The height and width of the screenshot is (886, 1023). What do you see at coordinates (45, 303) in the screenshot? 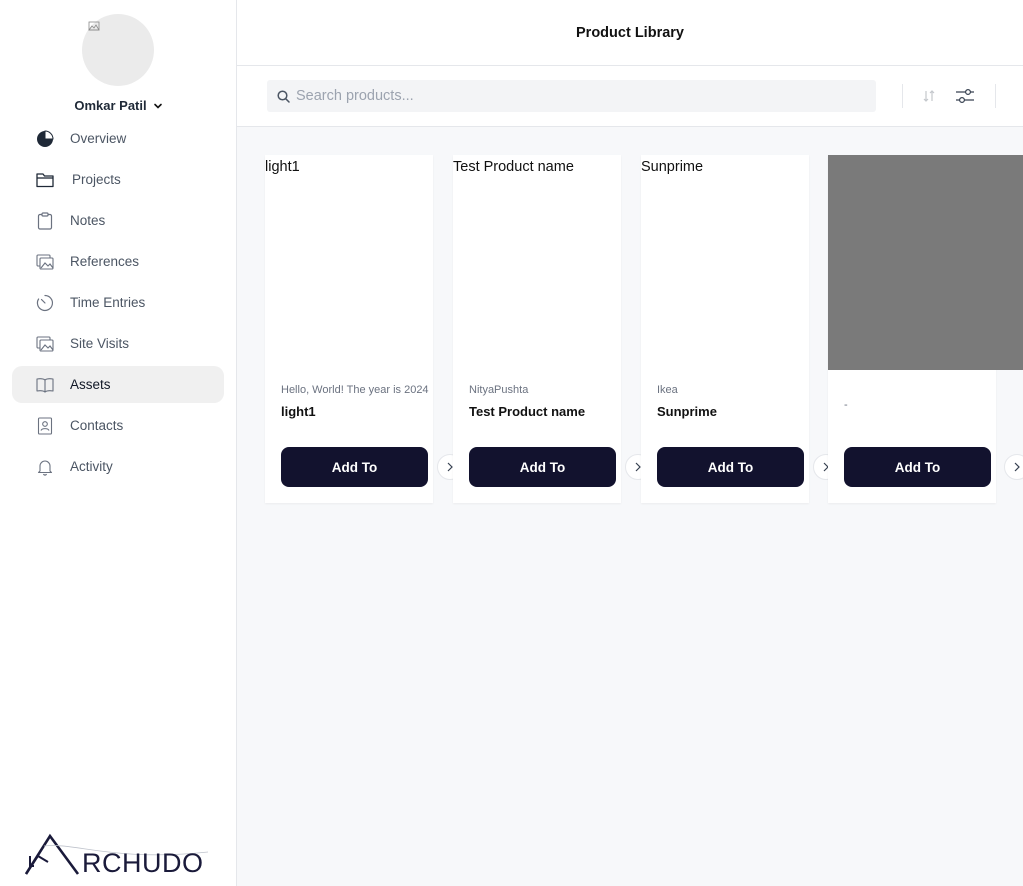
I see `timer-icon` at bounding box center [45, 303].